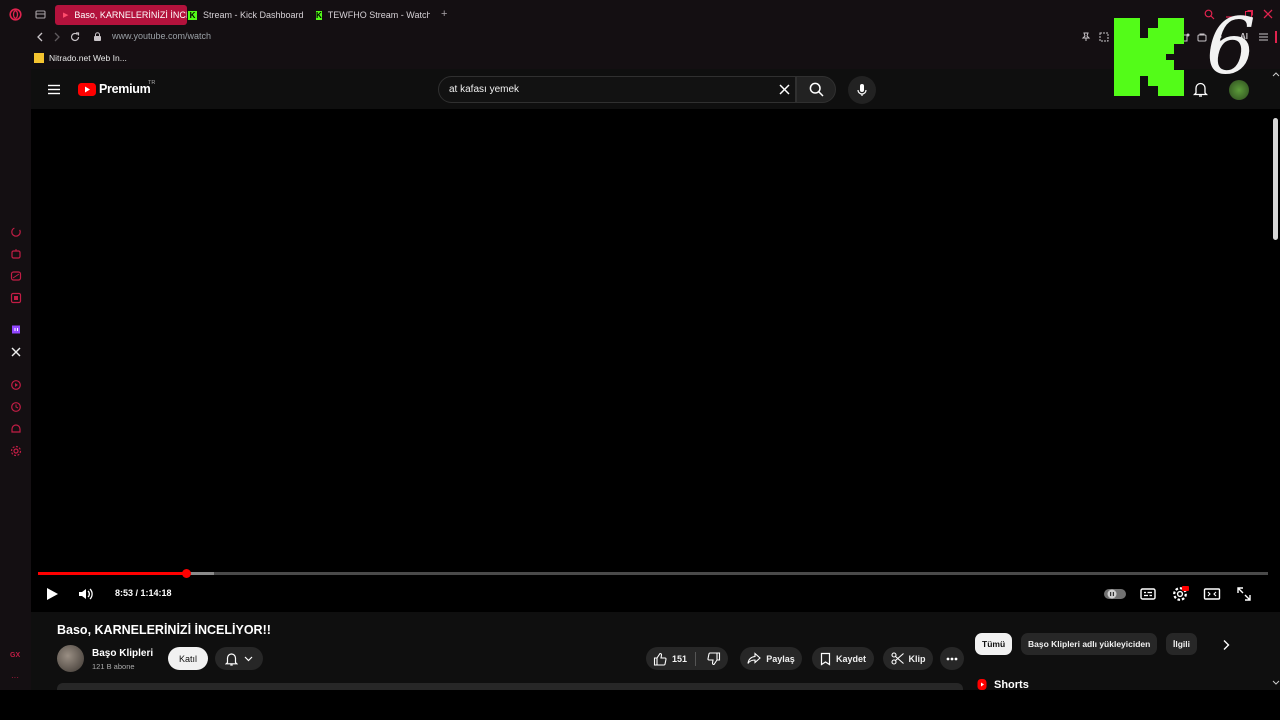  What do you see at coordinates (1231, 47) in the screenshot?
I see `overlay-number: 6` at bounding box center [1231, 47].